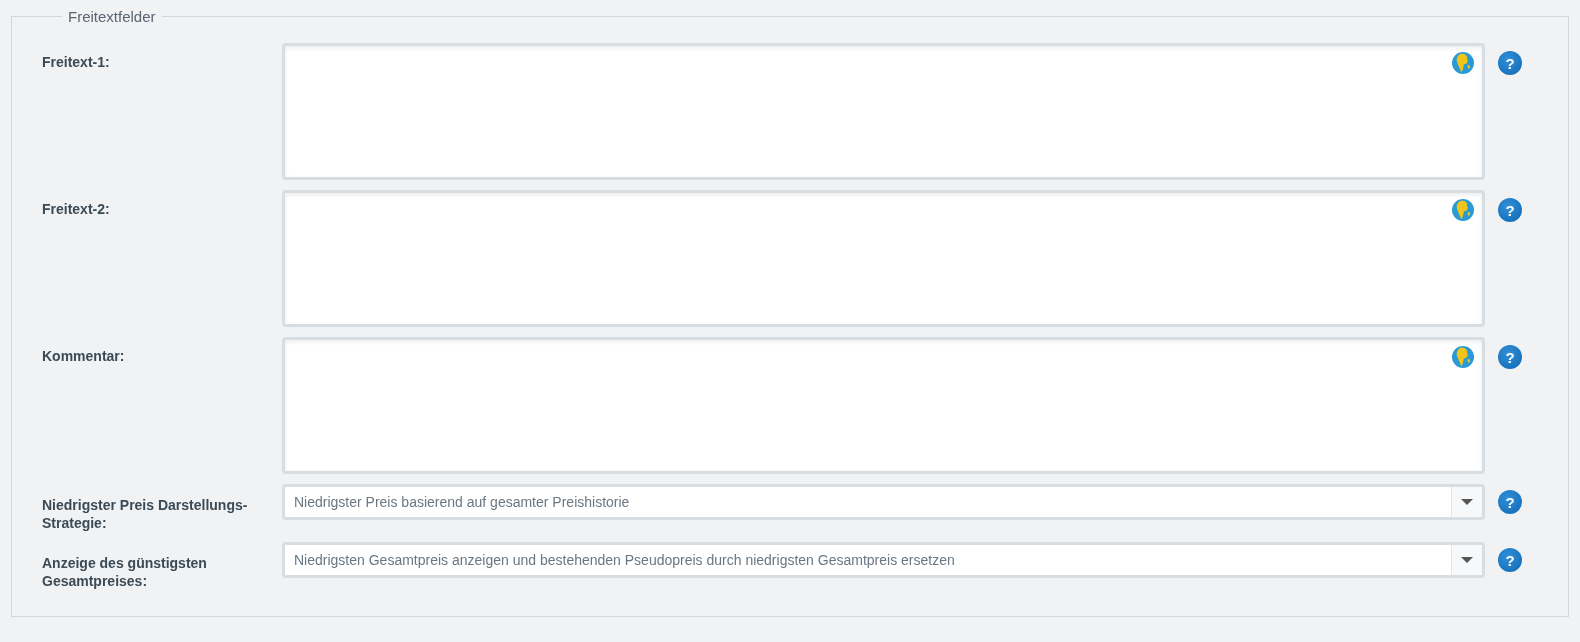  What do you see at coordinates (624, 560) in the screenshot?
I see `dropdown-value: Niedrigsten Gesamtpreis anzeigen und bestehenden Pseudopreis durch niedrigsten Gesamtpreis ersetzen` at bounding box center [624, 560].